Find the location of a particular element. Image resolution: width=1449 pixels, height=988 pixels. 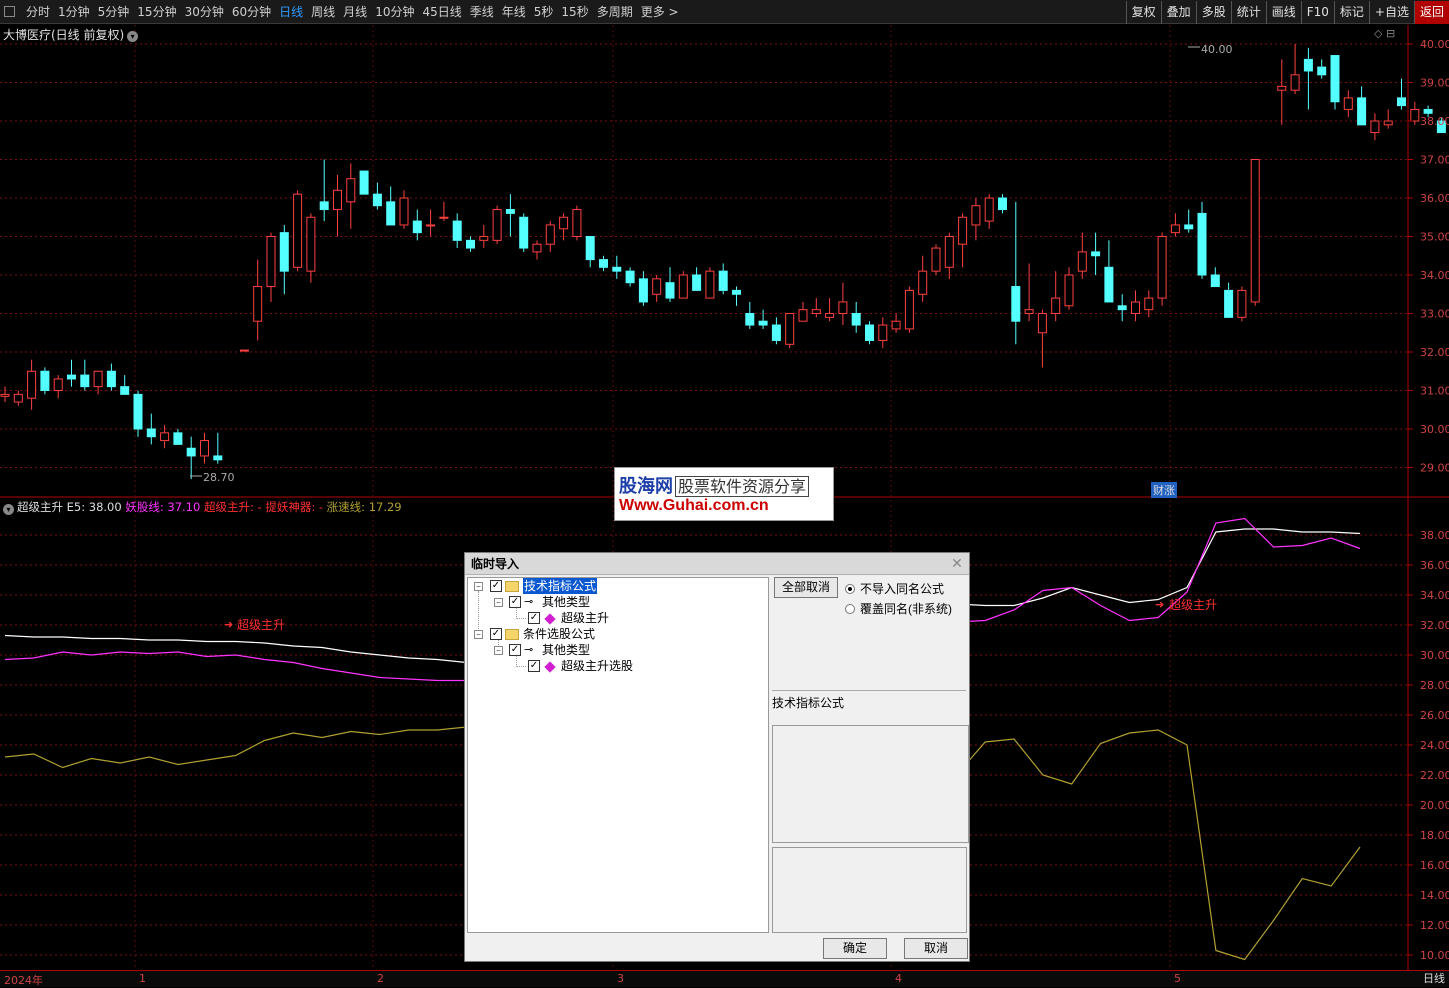

period-label: 日线 is located at coordinates (1434, 978).